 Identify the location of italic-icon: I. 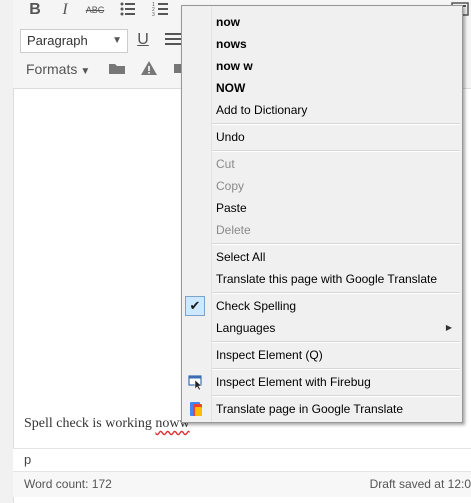
(65, 10).